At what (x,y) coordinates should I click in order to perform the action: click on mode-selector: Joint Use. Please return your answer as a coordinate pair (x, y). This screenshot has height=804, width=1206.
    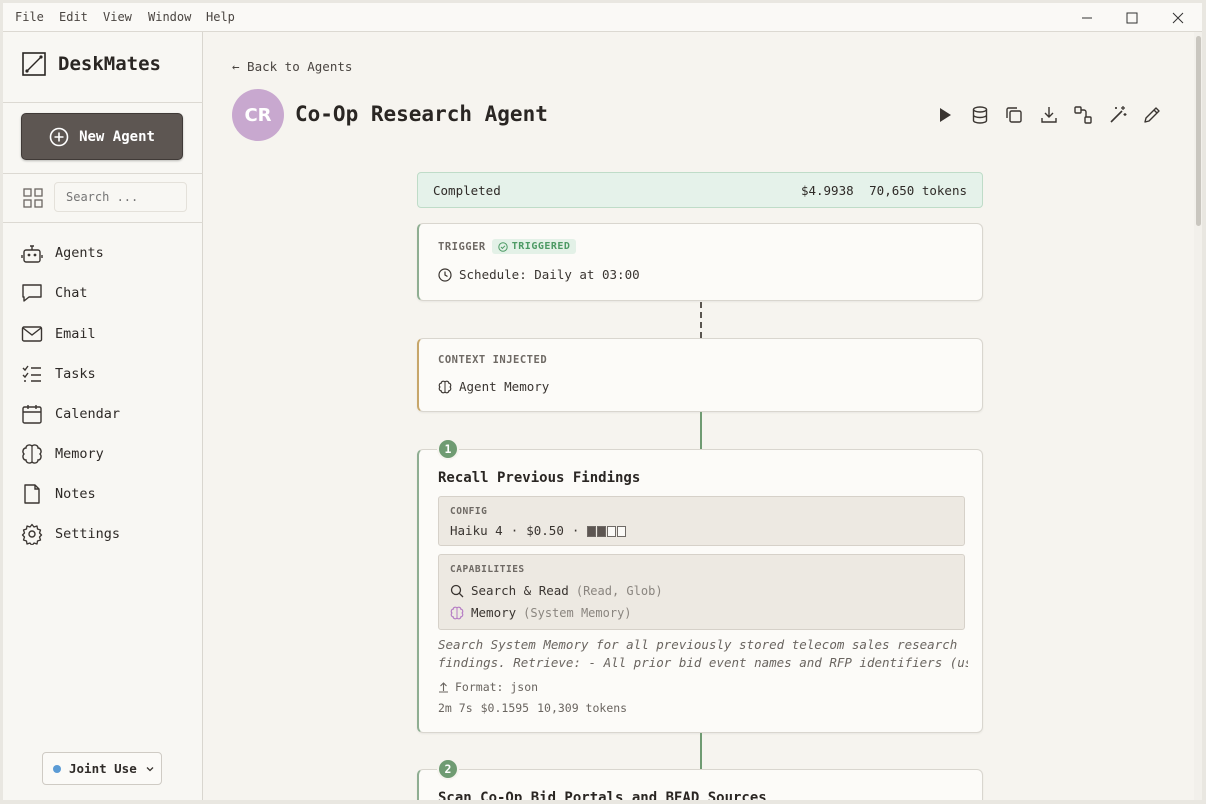
    Looking at the image, I should click on (102, 768).